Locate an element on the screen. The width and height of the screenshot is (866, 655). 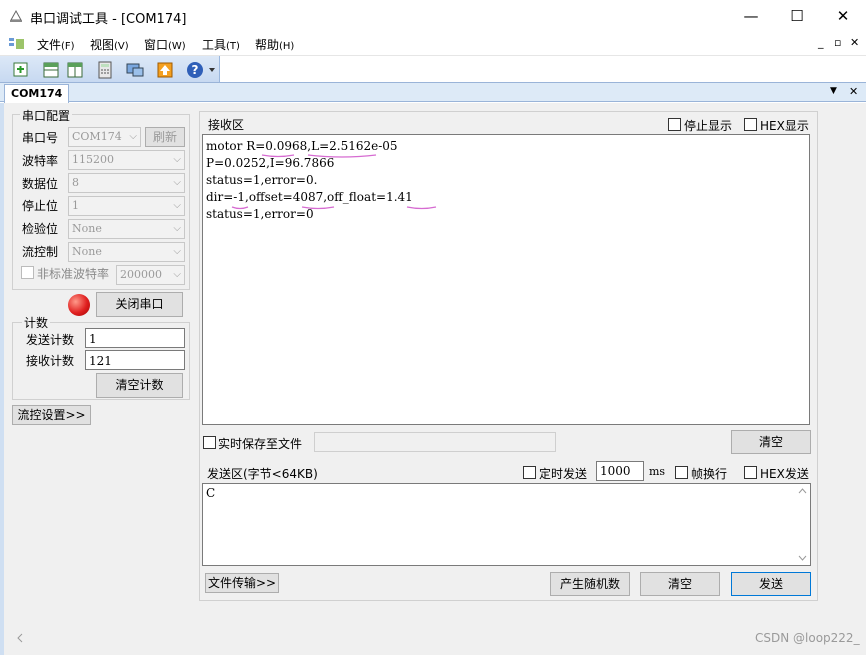
refresh-button: 刷新 is located at coordinates (165, 137).